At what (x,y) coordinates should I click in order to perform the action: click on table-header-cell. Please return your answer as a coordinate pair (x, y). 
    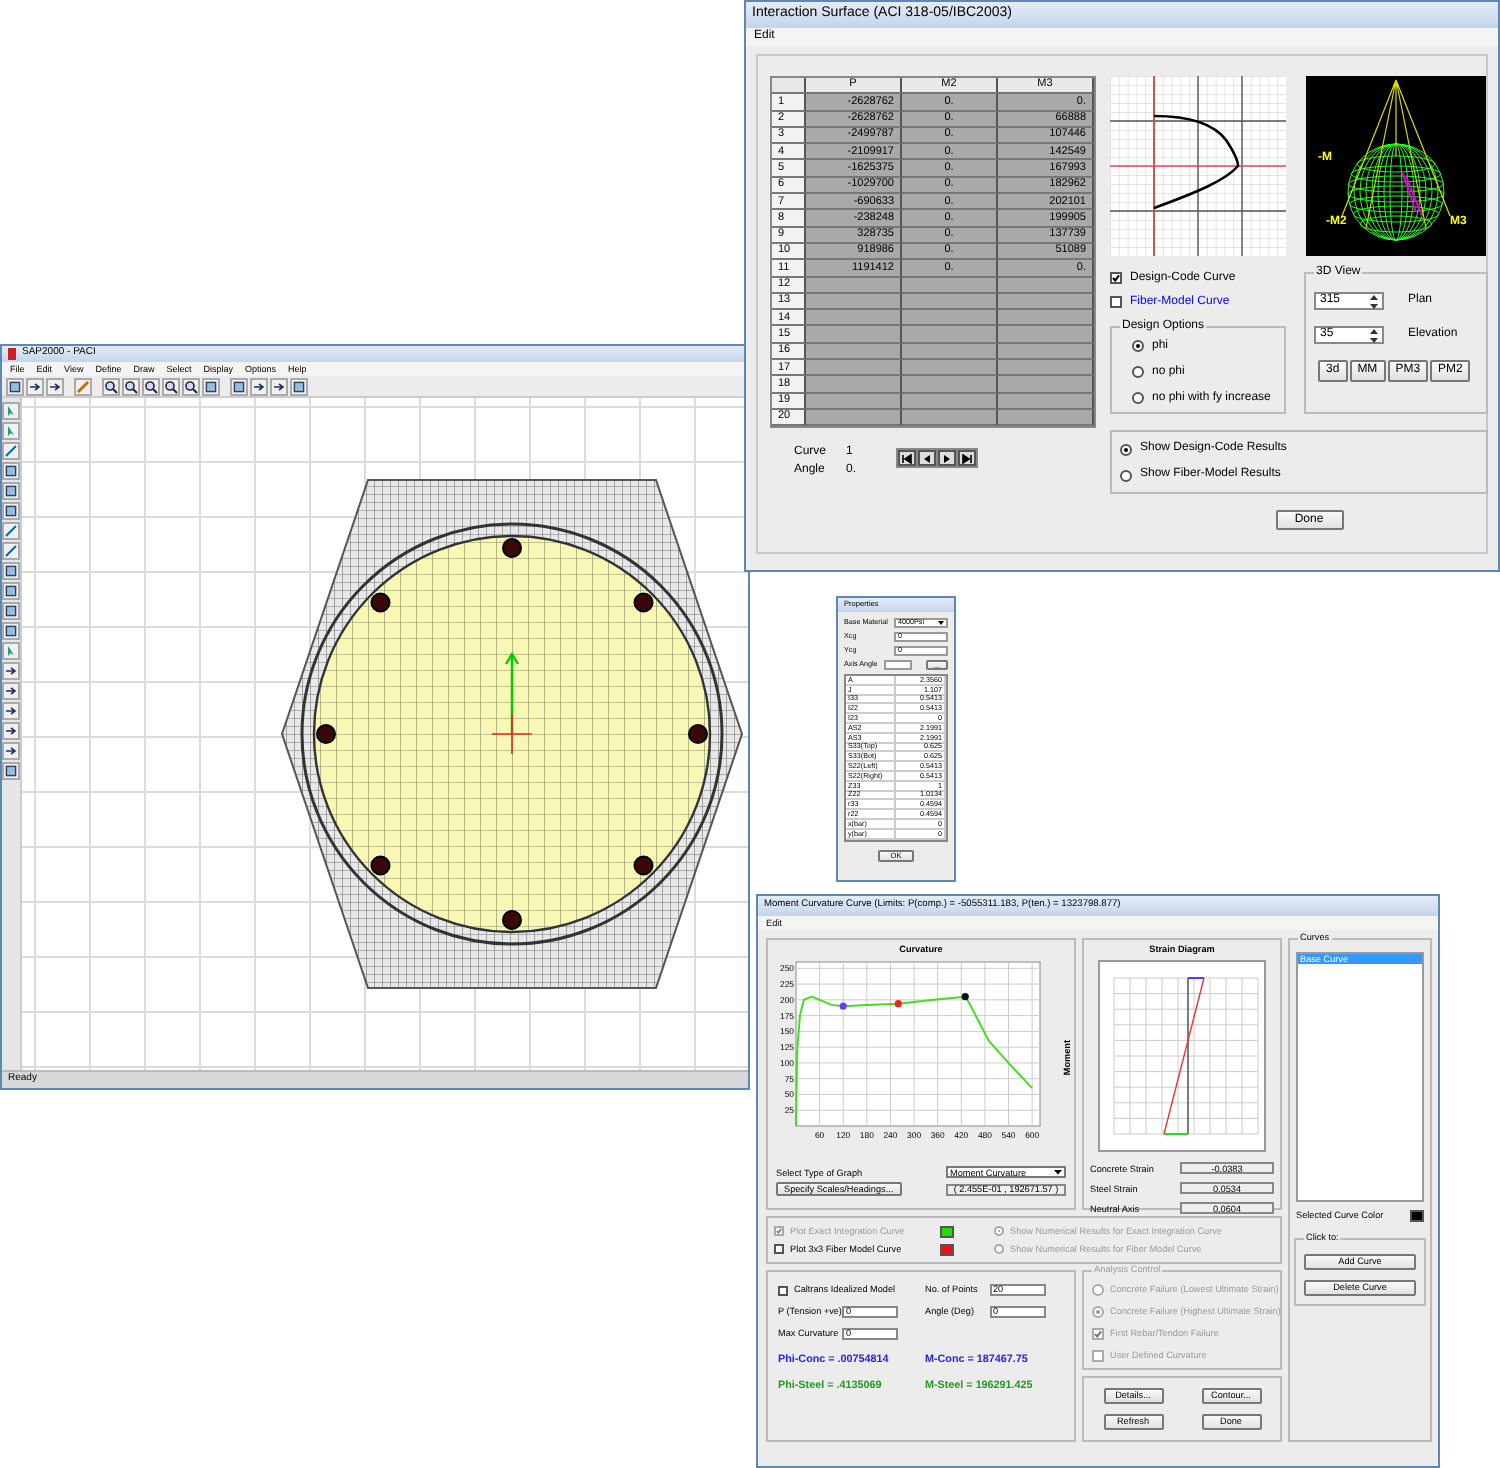
    Looking at the image, I should click on (789, 86).